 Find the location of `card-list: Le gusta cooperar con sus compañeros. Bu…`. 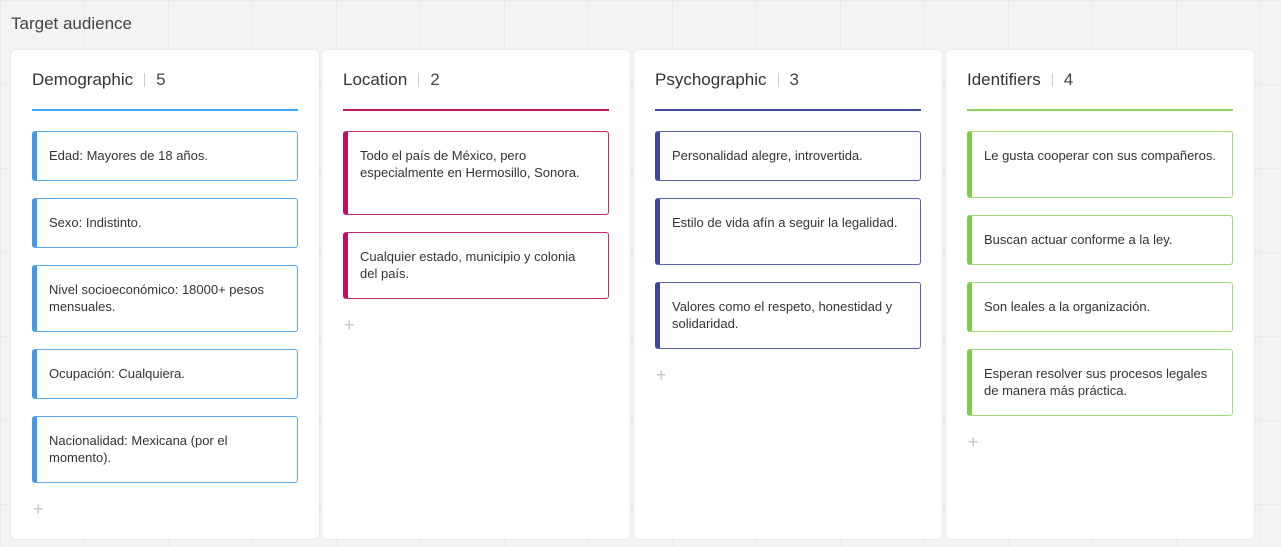

card-list: Le gusta cooperar con sus compañeros. Bu… is located at coordinates (1100, 291).